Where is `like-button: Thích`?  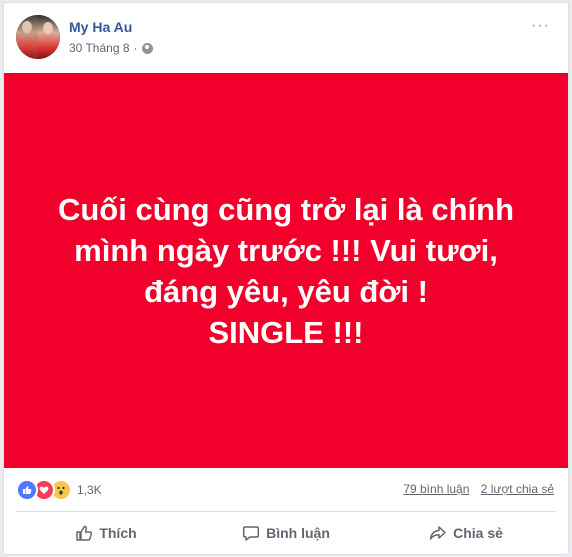
like-button: Thích is located at coordinates (106, 533).